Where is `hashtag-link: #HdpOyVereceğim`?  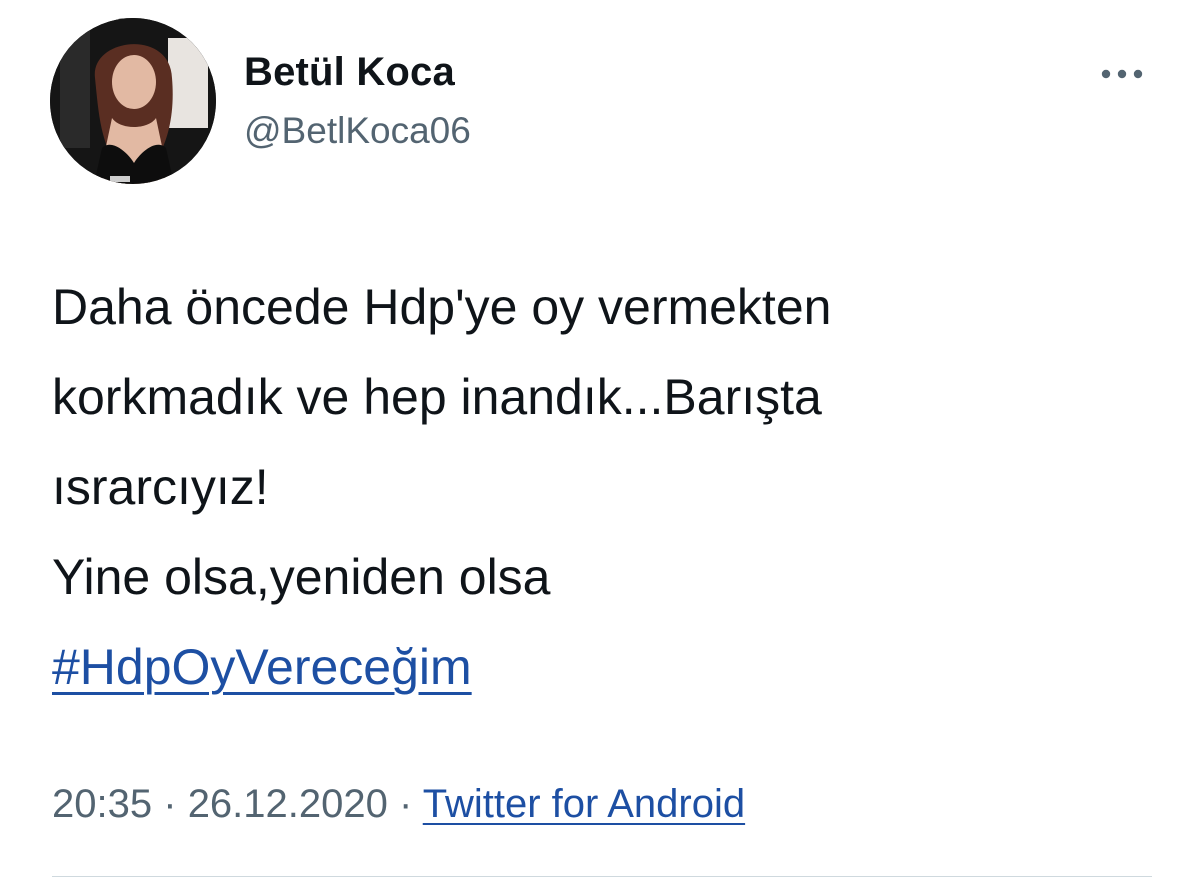
hashtag-link: #HdpOyVereceğim is located at coordinates (262, 667).